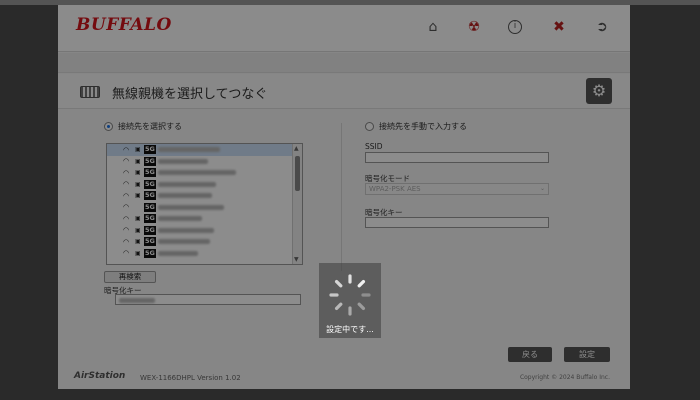  What do you see at coordinates (350, 295) in the screenshot?
I see `loading-spinner-icon` at bounding box center [350, 295].